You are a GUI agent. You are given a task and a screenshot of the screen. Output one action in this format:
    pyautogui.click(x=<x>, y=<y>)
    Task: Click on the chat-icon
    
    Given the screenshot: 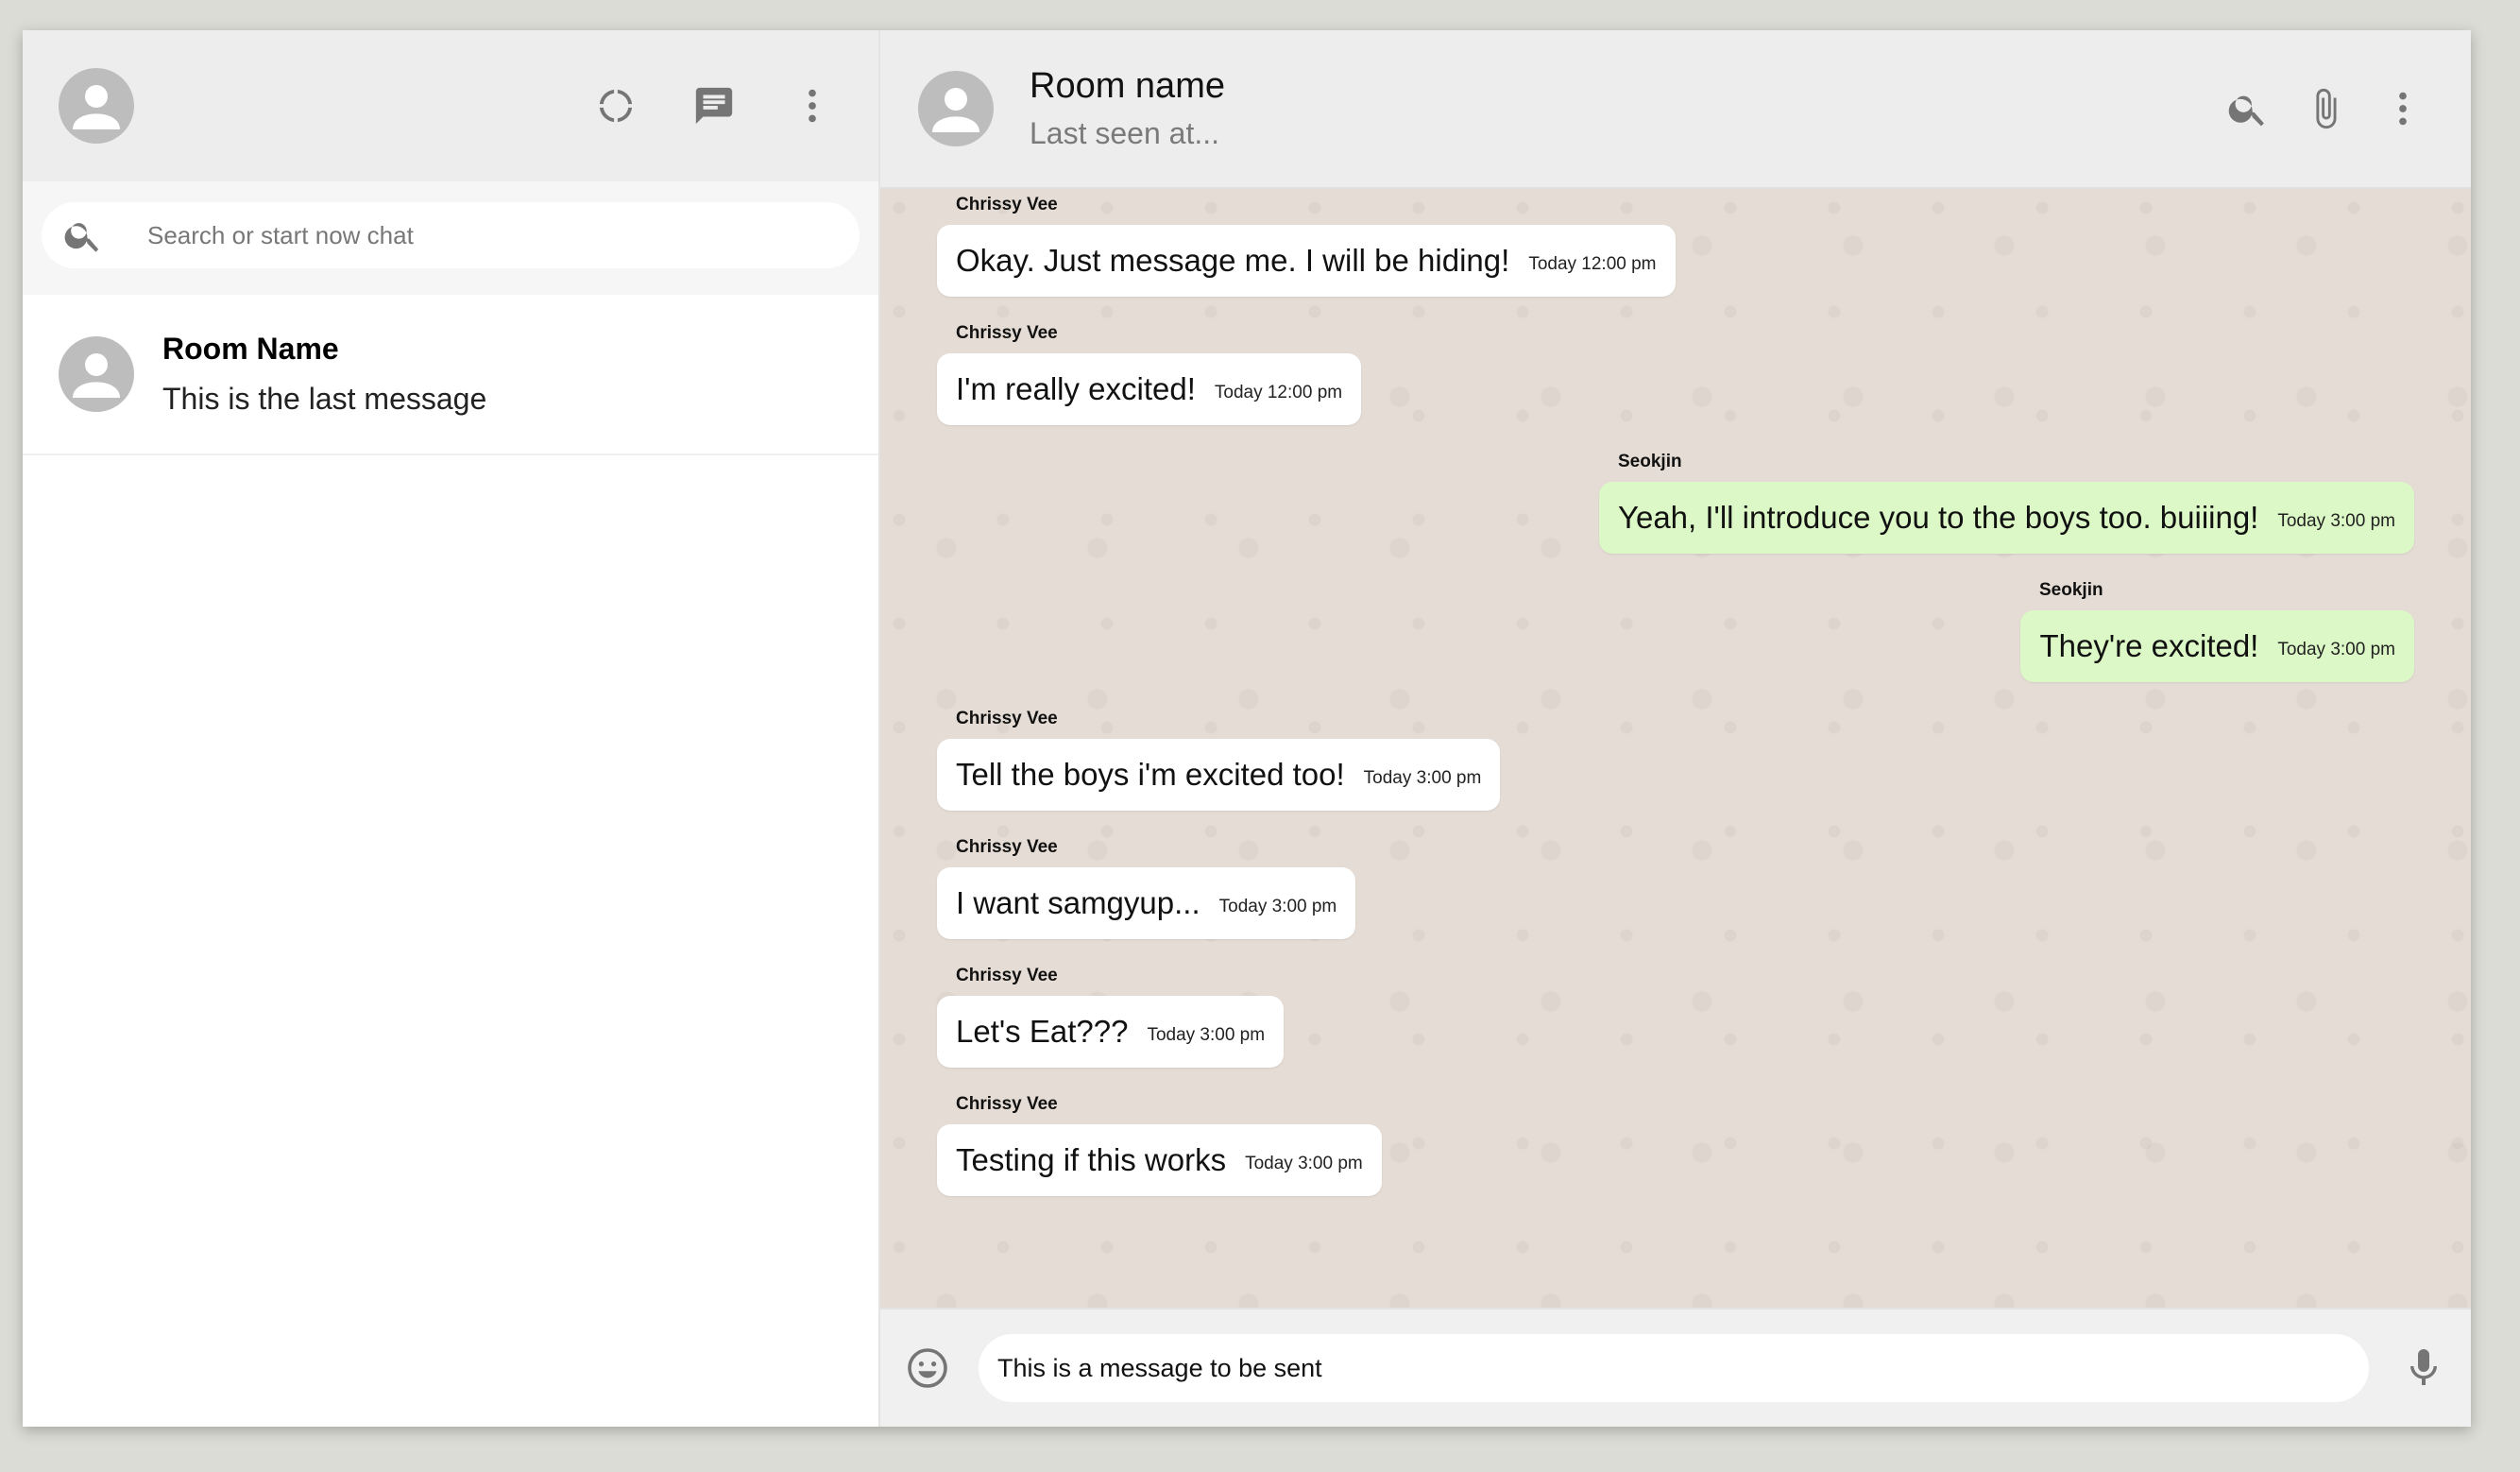 What is the action you would take?
    pyautogui.click(x=714, y=106)
    